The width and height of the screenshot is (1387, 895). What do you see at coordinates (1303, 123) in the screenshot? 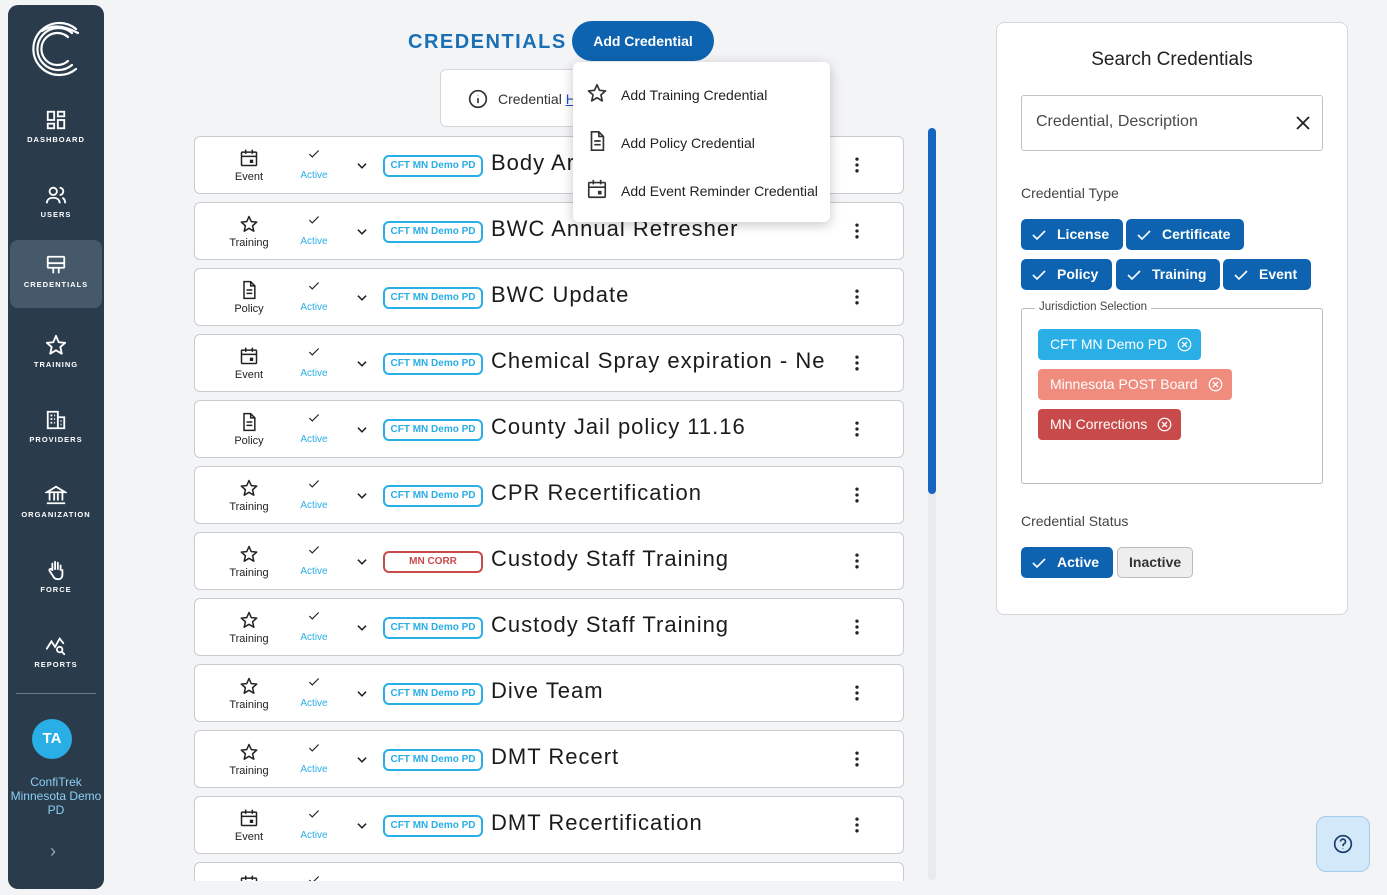
I see `close-icon` at bounding box center [1303, 123].